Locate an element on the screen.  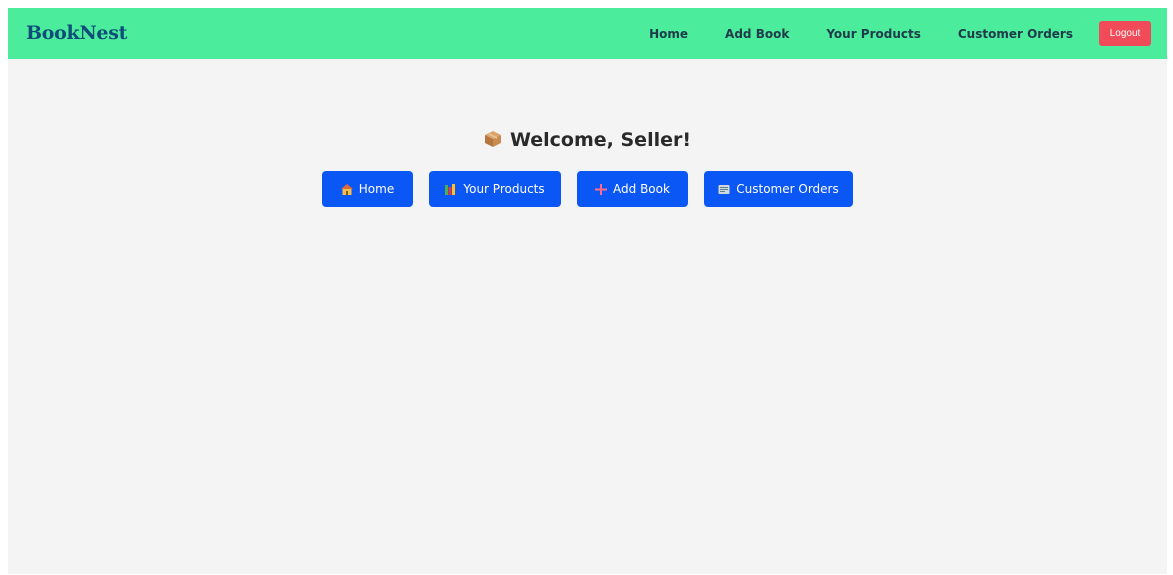
nav-link-home: Home is located at coordinates (668, 34).